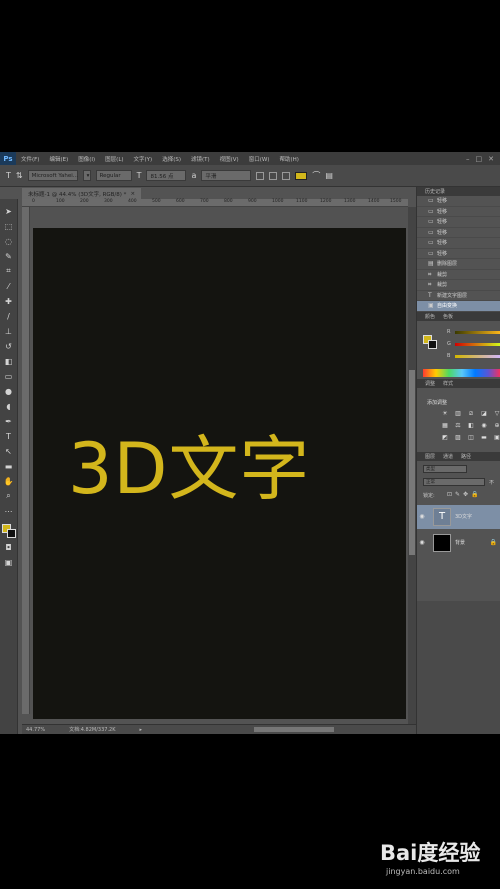  What do you see at coordinates (491, 159) in the screenshot?
I see `close-icon: ✕` at bounding box center [491, 159].